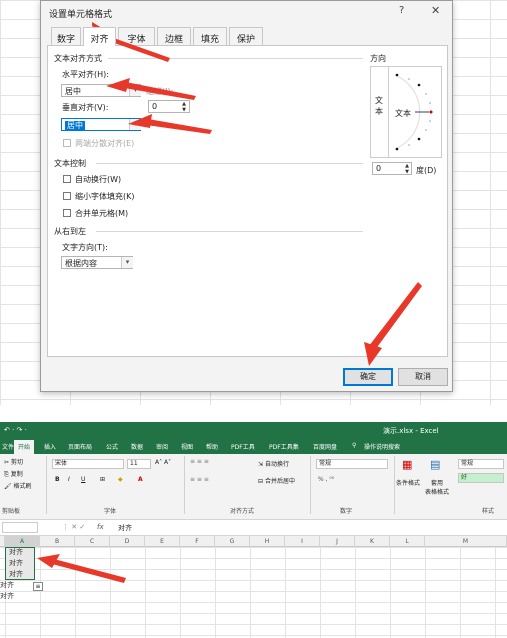 Image resolution: width=507 pixels, height=638 pixels. Describe the element at coordinates (423, 377) in the screenshot. I see `cancel-button: 取消` at that location.